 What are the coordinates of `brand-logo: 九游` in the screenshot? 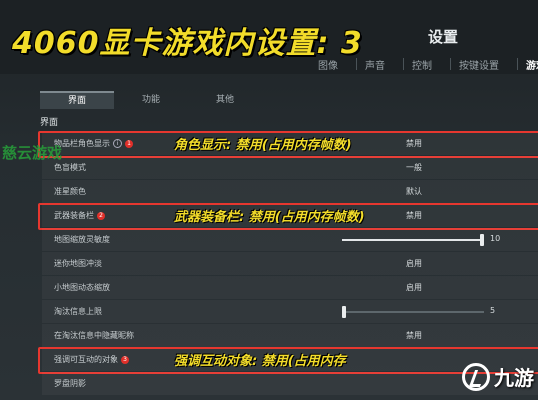 It's located at (498, 376).